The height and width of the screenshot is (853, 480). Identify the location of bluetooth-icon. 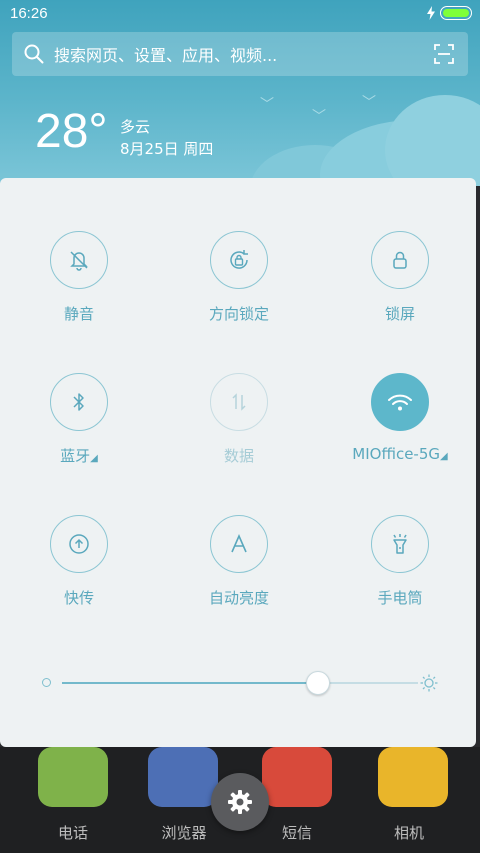
(78, 402).